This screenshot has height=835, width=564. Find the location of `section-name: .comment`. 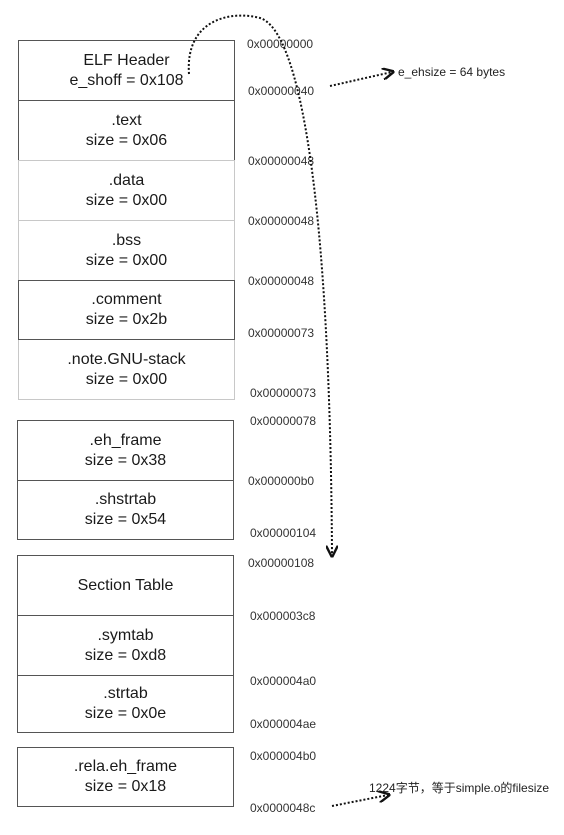

section-name: .comment is located at coordinates (126, 299).